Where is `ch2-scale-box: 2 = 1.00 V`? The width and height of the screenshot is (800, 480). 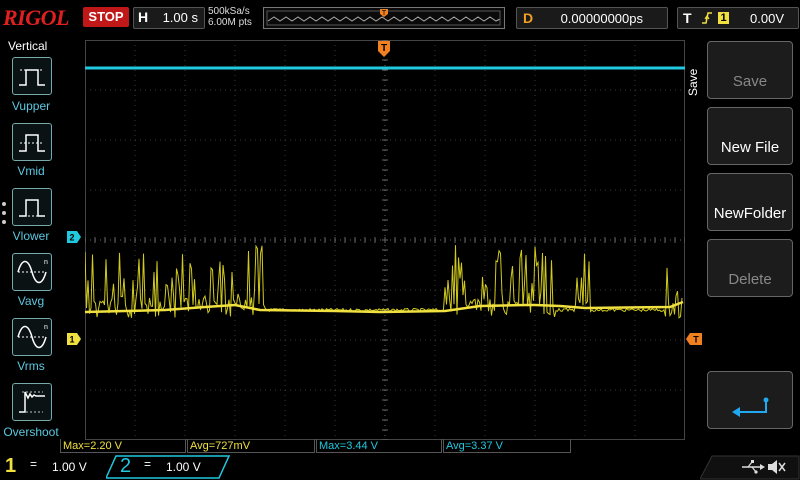 ch2-scale-box: 2 = 1.00 V is located at coordinates (166, 466).